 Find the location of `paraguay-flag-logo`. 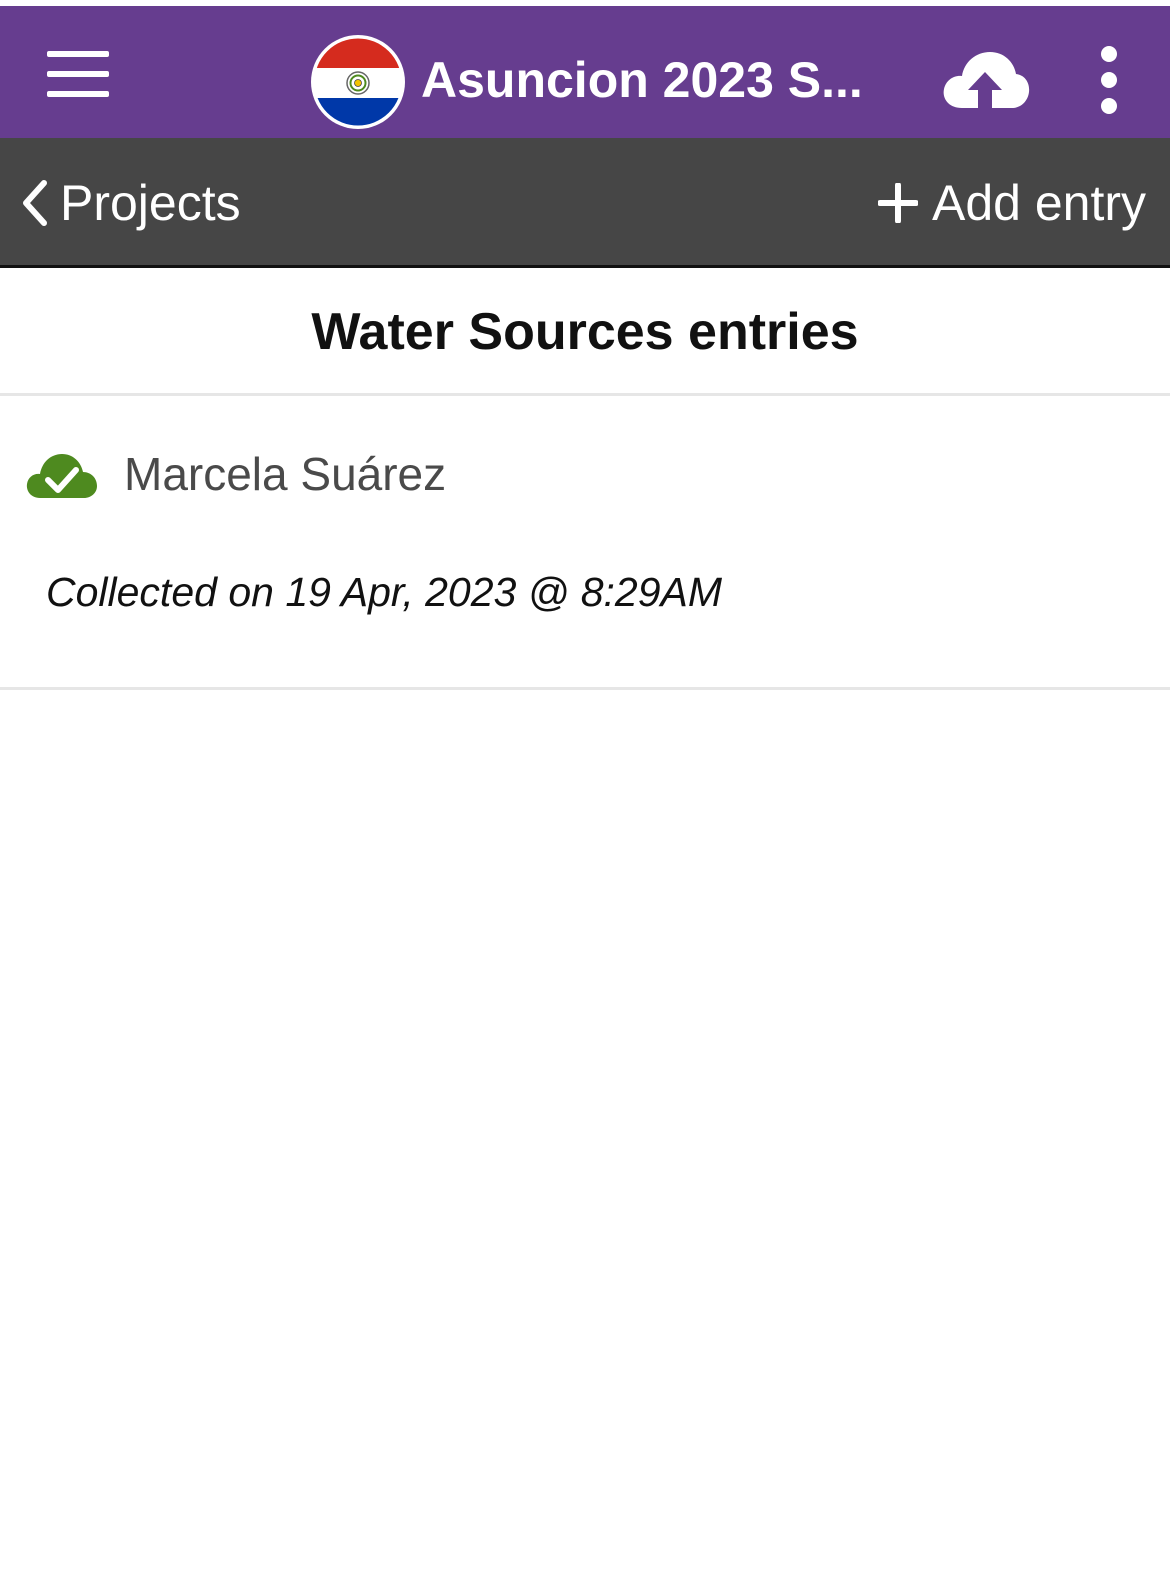

paraguay-flag-logo is located at coordinates (358, 82).